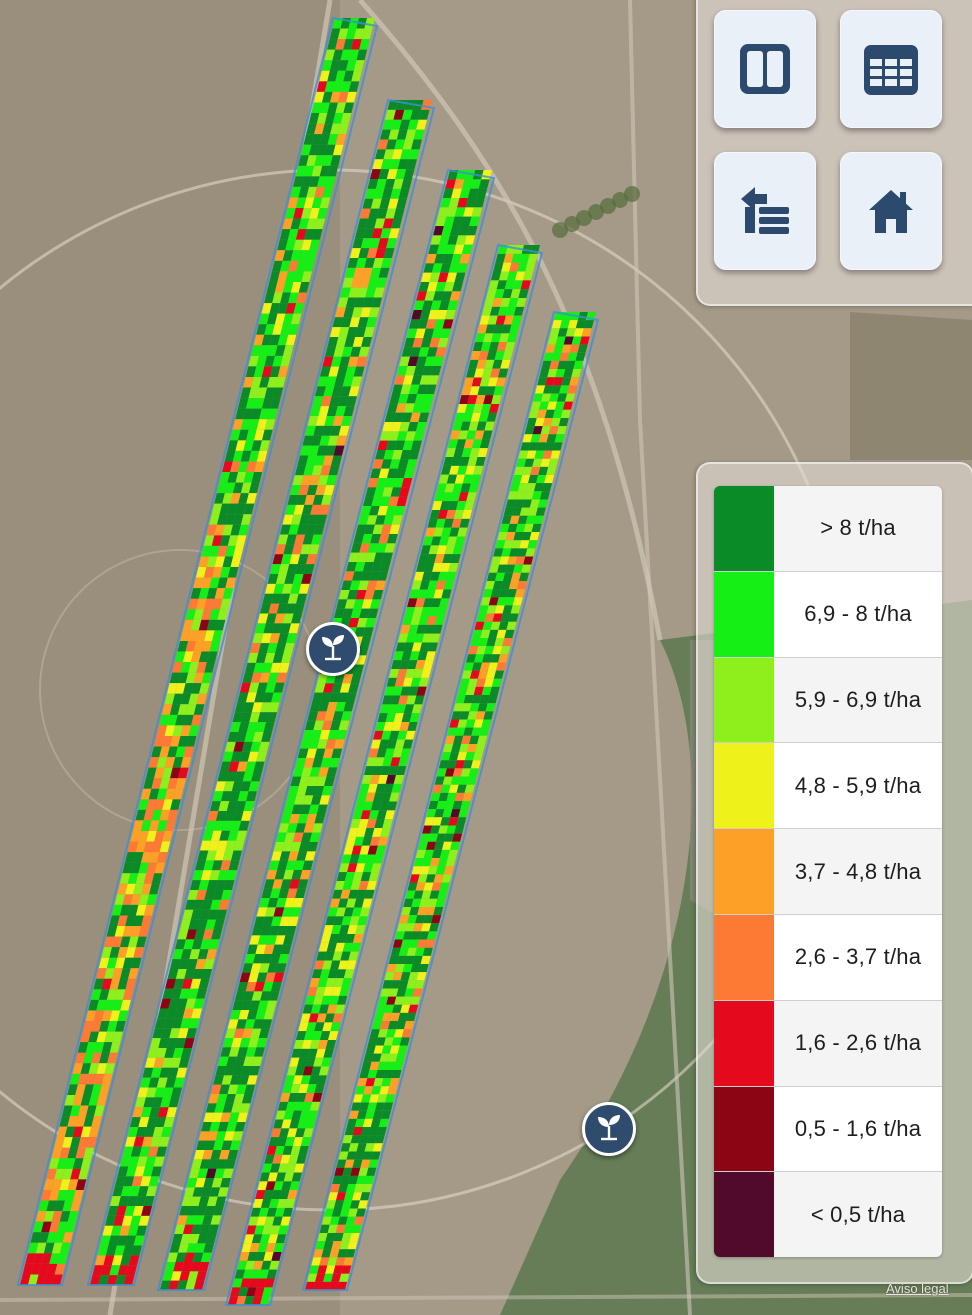 The height and width of the screenshot is (1315, 972). What do you see at coordinates (858, 1043) in the screenshot?
I see `legend-label: 1,6 - 2,6 t/ha` at bounding box center [858, 1043].